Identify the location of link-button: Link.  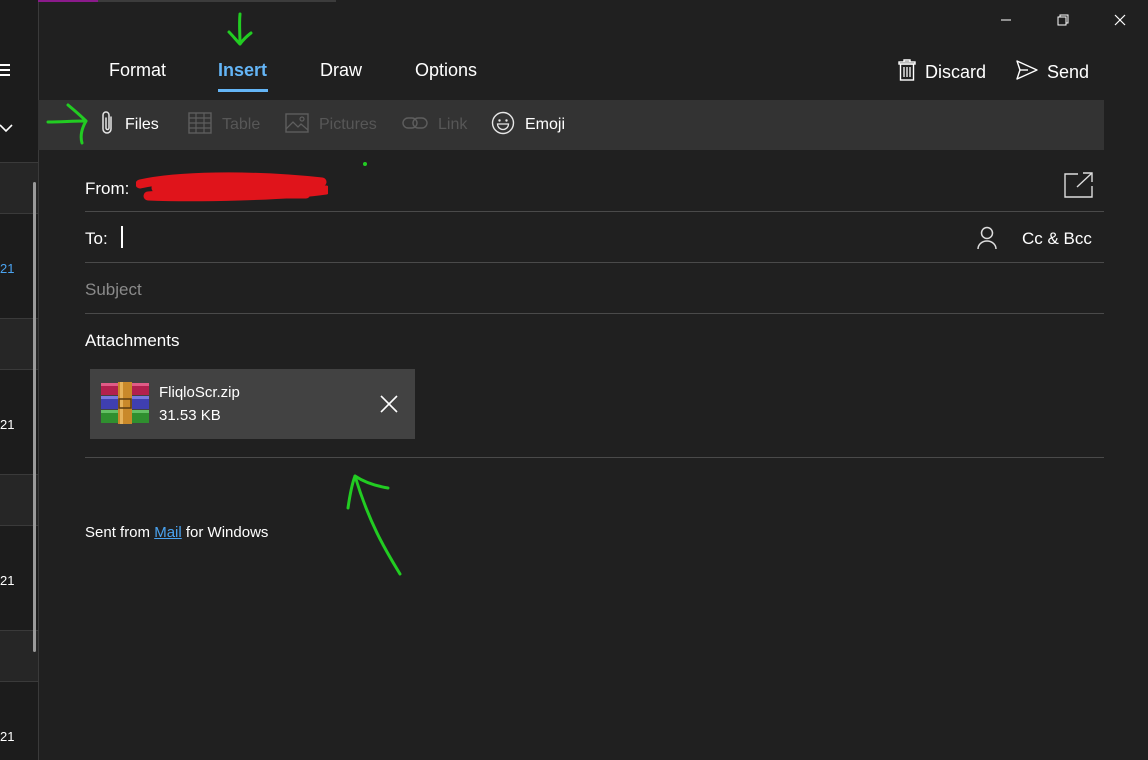
(434, 125).